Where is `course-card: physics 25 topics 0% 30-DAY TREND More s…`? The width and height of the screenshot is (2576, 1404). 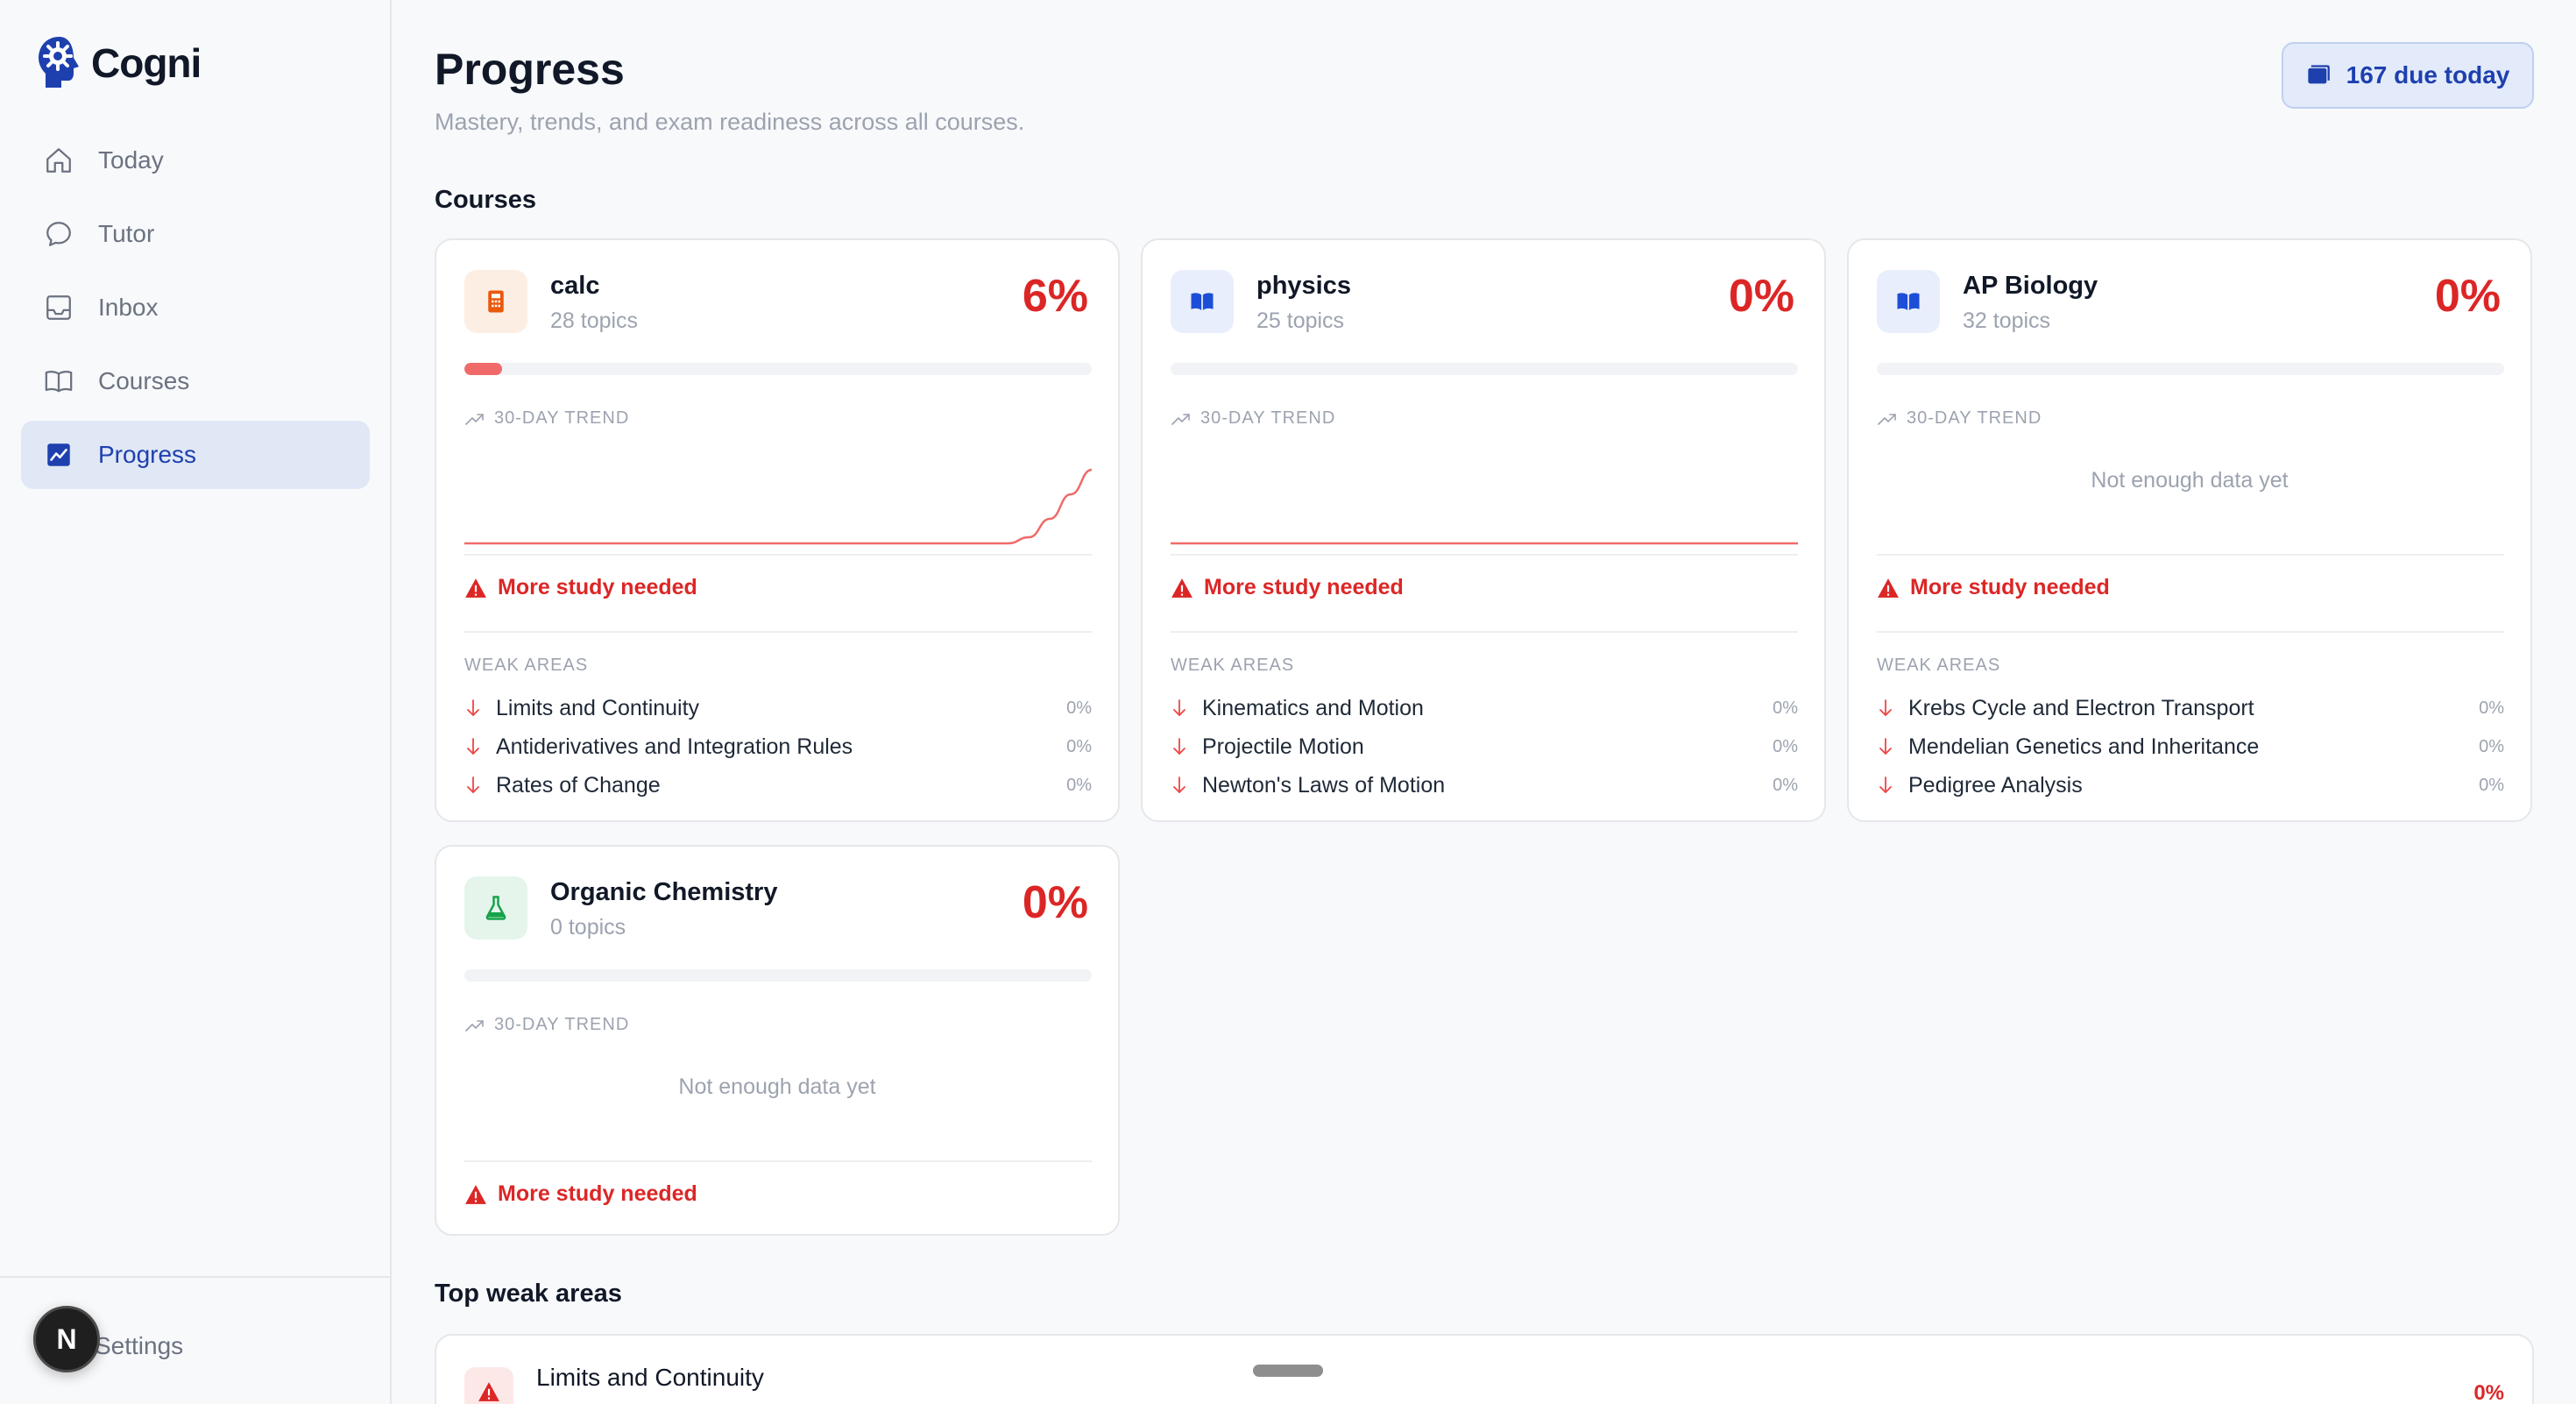
course-card: physics 25 topics 0% 30-DAY TREND More s… is located at coordinates (1483, 530).